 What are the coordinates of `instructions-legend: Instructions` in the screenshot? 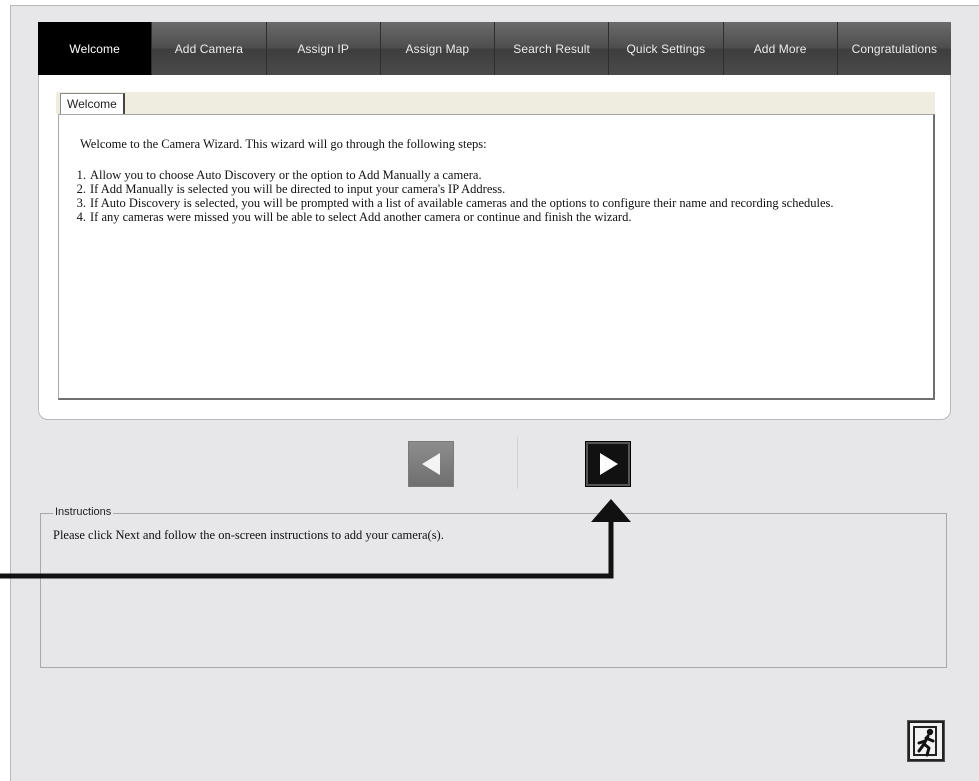 It's located at (83, 512).